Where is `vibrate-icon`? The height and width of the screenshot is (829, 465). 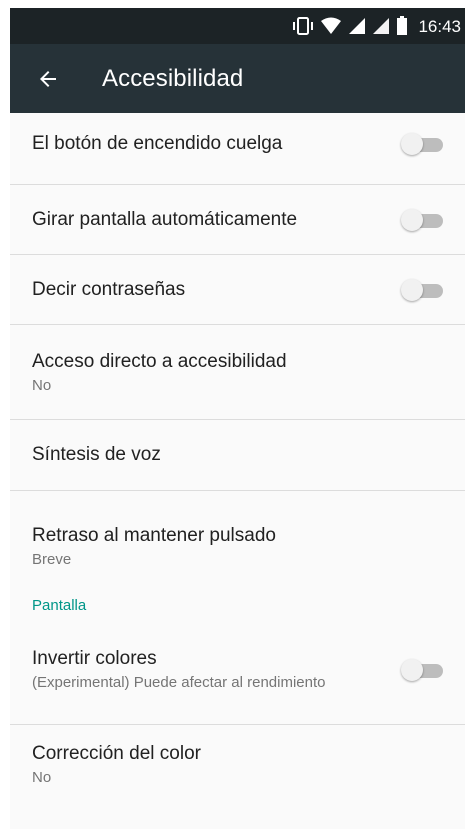
vibrate-icon is located at coordinates (303, 26).